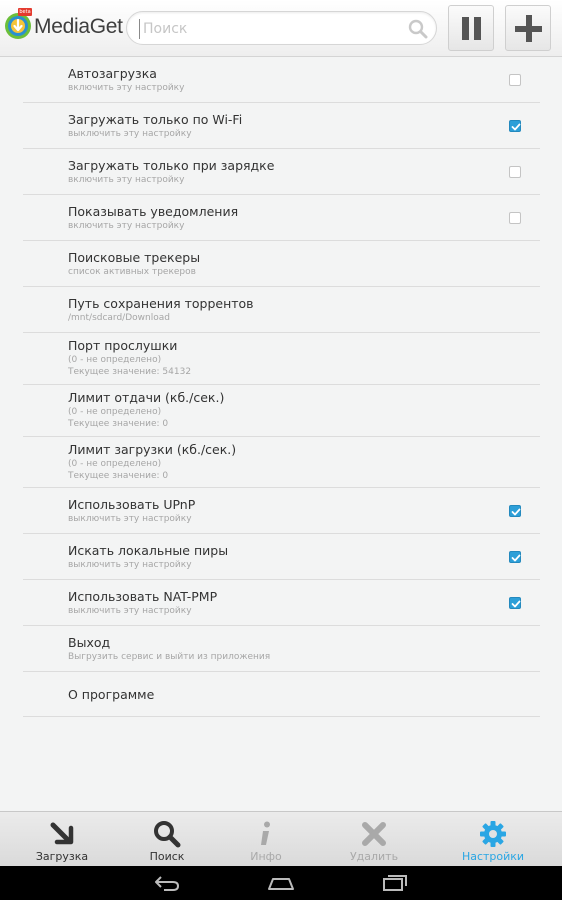 Image resolution: width=562 pixels, height=900 pixels. Describe the element at coordinates (167, 856) in the screenshot. I see `tab-label: Поиск` at that location.